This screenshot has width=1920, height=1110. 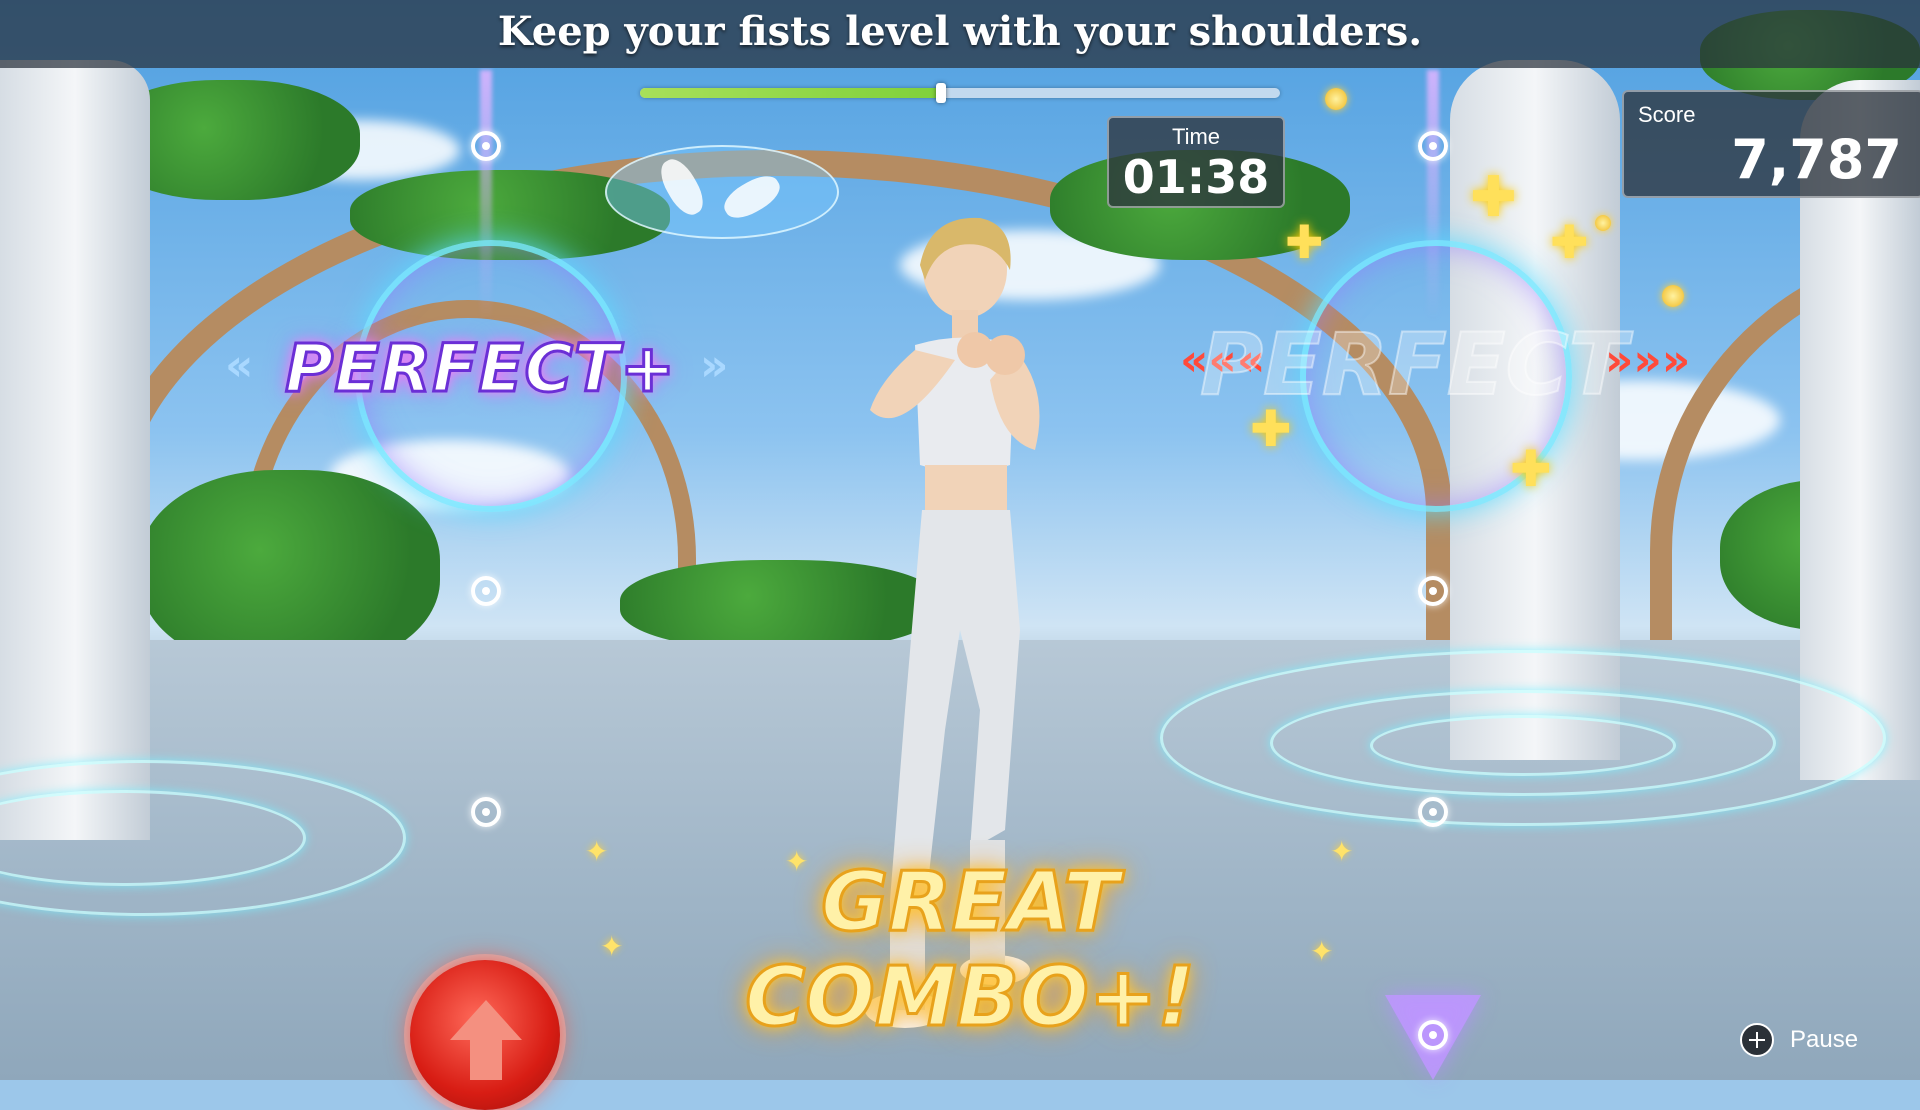 I want to click on right-chevrons-icon: », so click(x=714, y=365).